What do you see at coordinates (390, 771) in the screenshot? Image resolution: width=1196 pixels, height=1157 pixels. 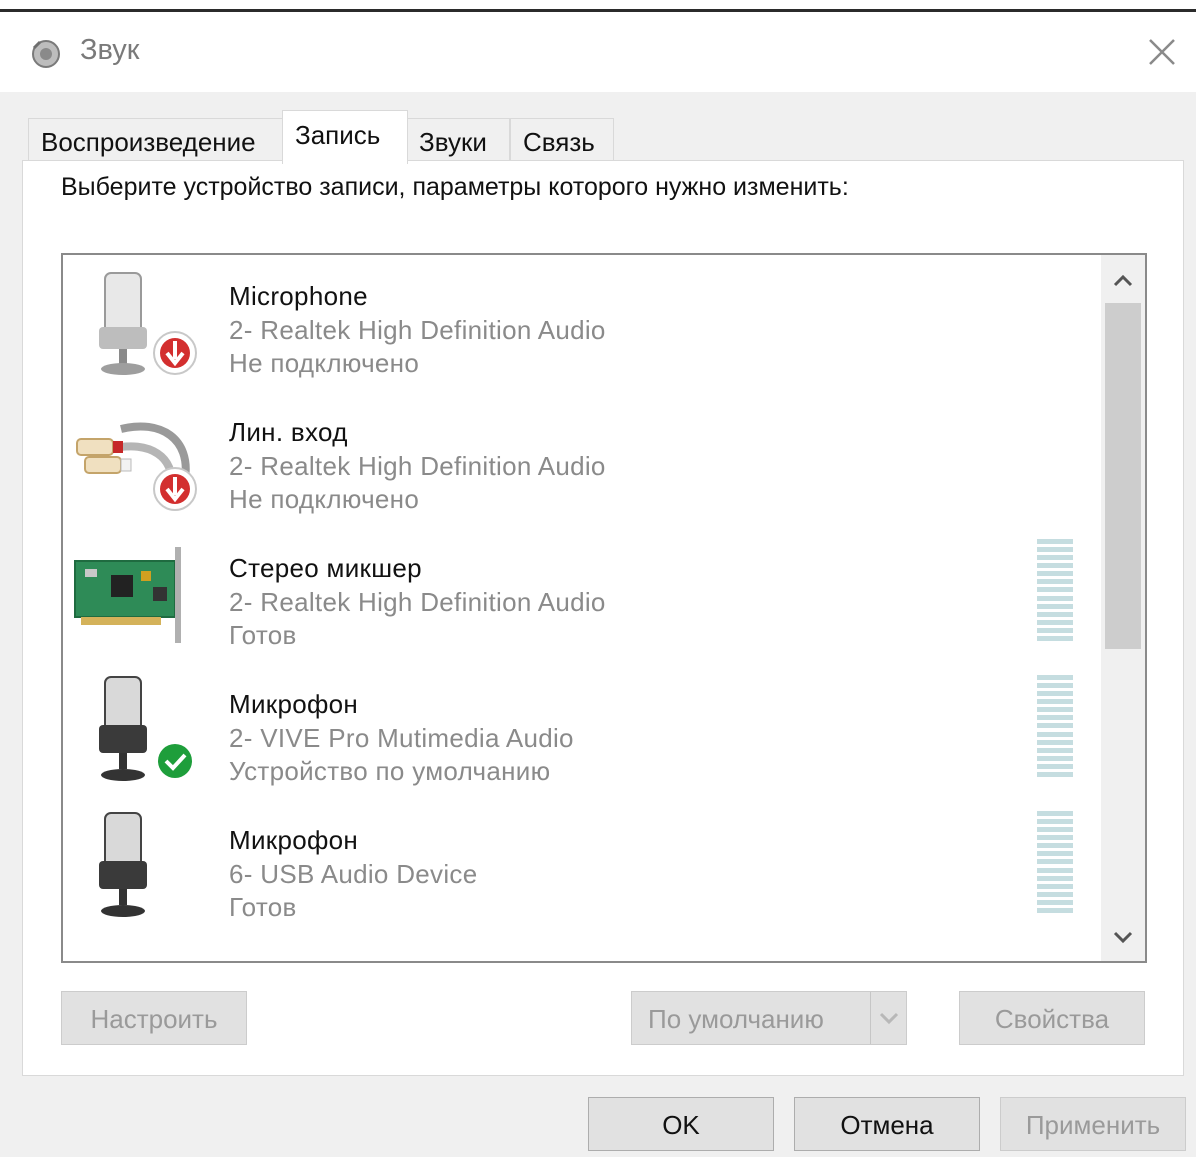 I see `device-status: Устройство по умолчанию` at bounding box center [390, 771].